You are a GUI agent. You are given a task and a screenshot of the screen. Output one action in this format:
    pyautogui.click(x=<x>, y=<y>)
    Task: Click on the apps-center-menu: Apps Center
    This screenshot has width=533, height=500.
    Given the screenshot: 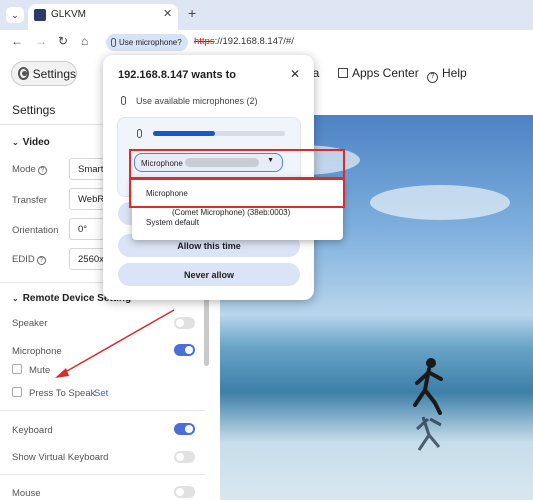 What is the action you would take?
    pyautogui.click(x=378, y=73)
    